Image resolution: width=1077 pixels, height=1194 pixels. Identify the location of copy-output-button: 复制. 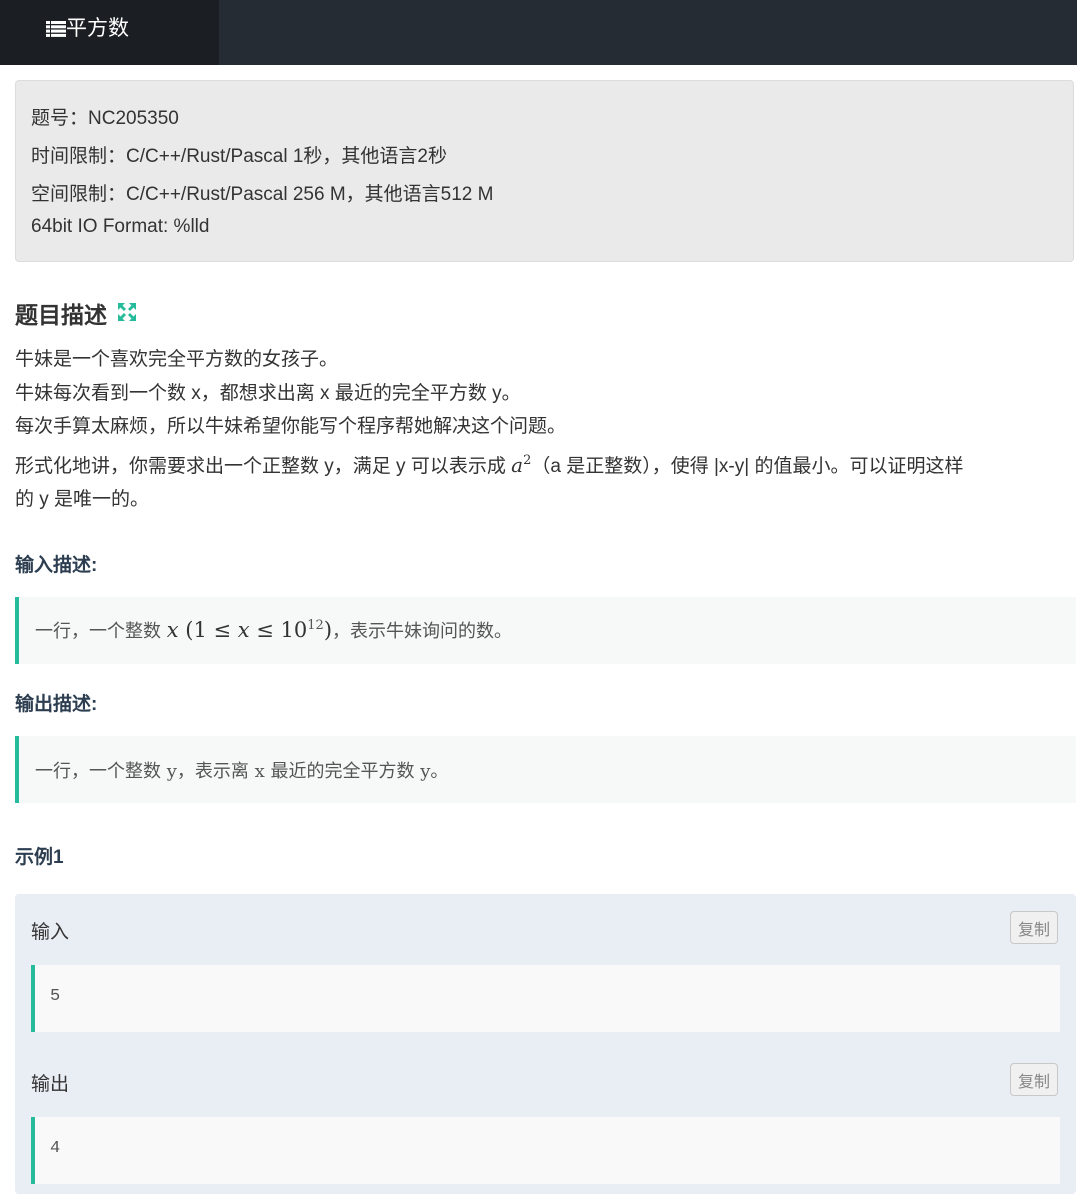
(1034, 1079).